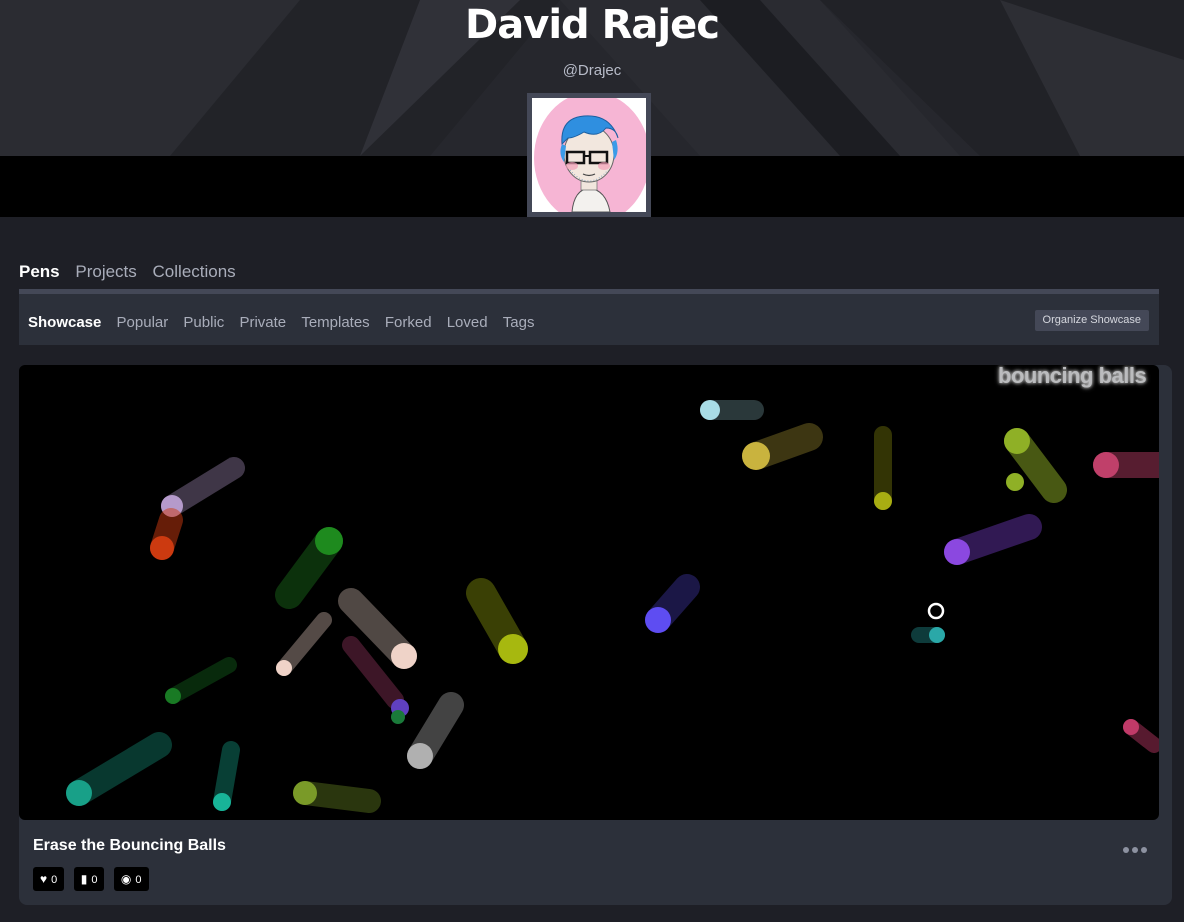 The image size is (1184, 922). I want to click on tab-collections: Collections, so click(194, 272).